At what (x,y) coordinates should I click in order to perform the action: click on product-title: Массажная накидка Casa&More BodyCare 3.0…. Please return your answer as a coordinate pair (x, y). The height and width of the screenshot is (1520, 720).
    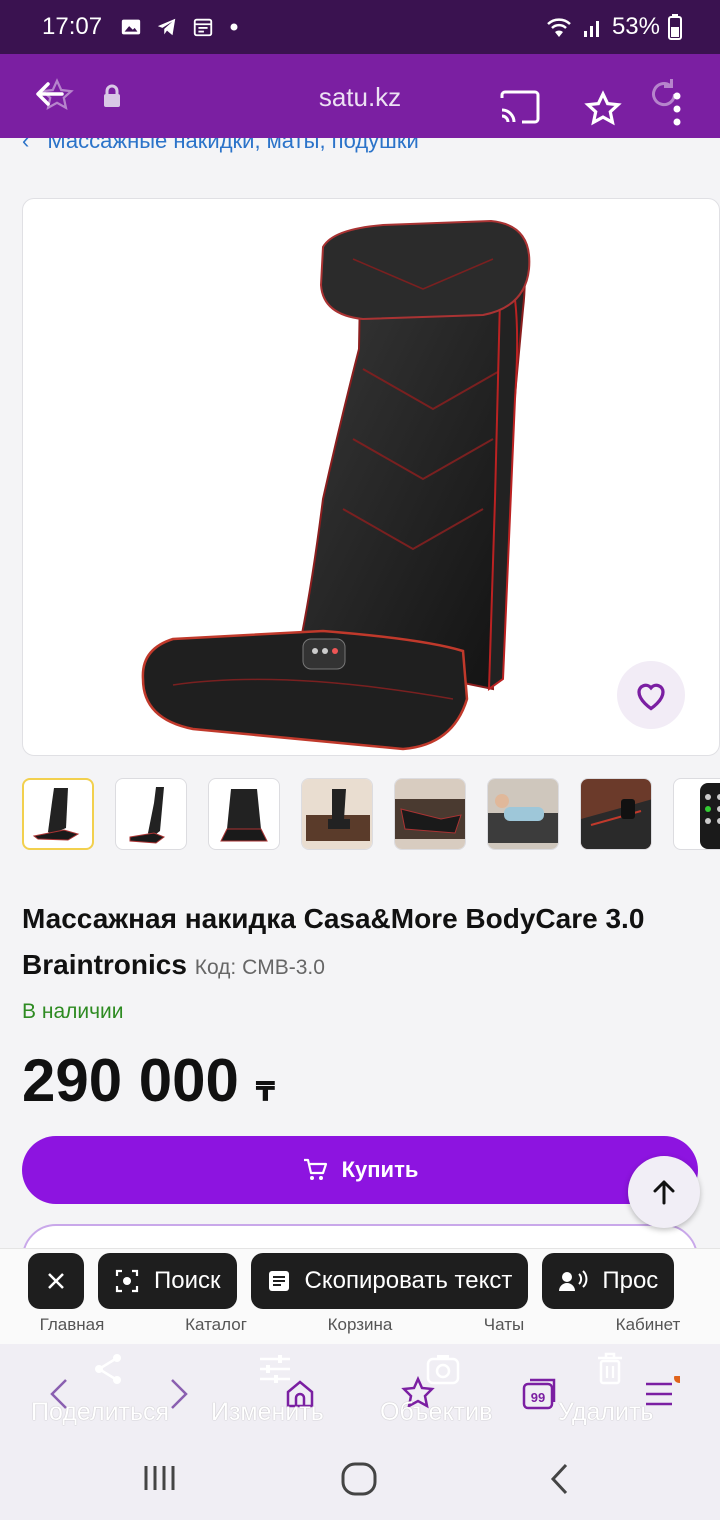
    Looking at the image, I should click on (333, 941).